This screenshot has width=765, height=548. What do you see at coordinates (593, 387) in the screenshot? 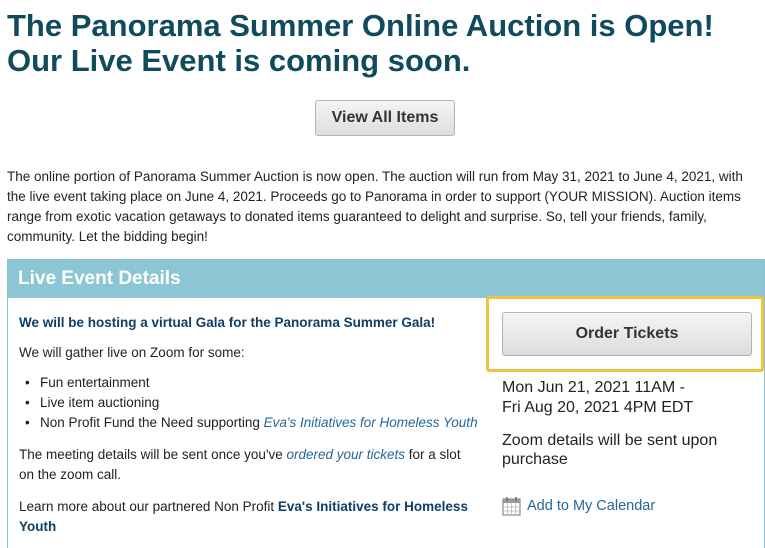
I see `event-date-start: Mon Jun 21, 2021 11AM -` at bounding box center [593, 387].